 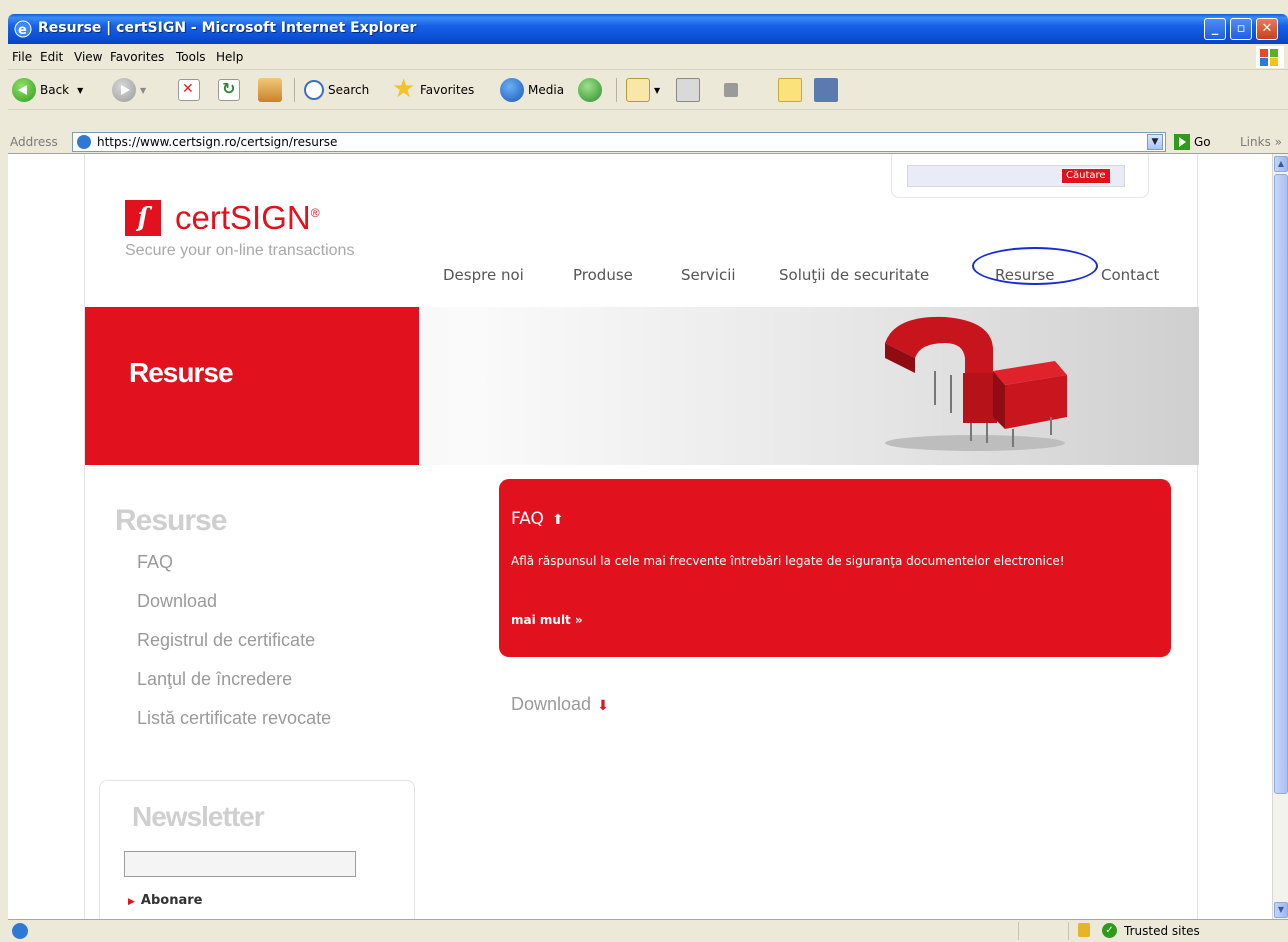 I want to click on hero-title-block: Resurse, so click(x=252, y=386).